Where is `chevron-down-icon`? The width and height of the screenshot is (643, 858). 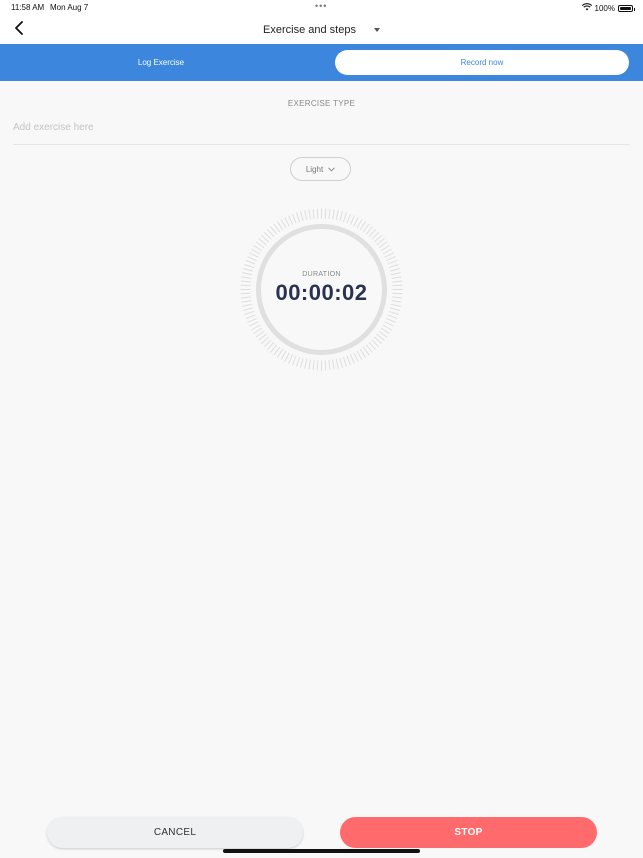
chevron-down-icon is located at coordinates (332, 169).